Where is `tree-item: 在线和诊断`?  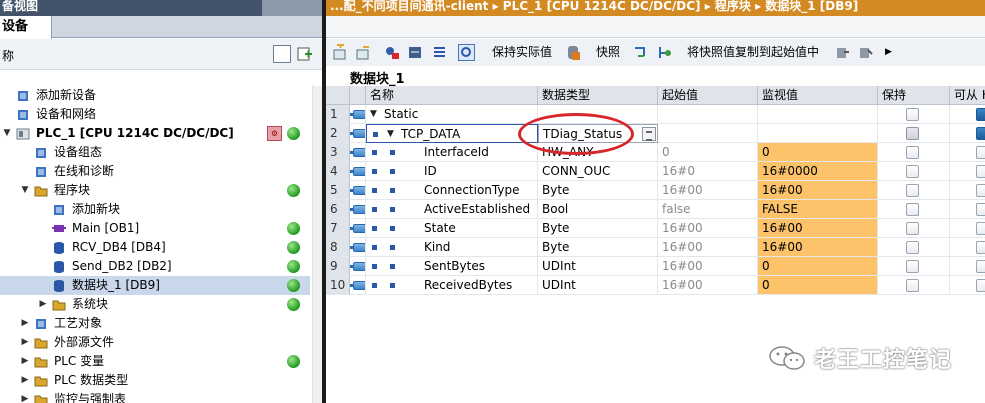 tree-item: 在线和诊断 is located at coordinates (155, 171).